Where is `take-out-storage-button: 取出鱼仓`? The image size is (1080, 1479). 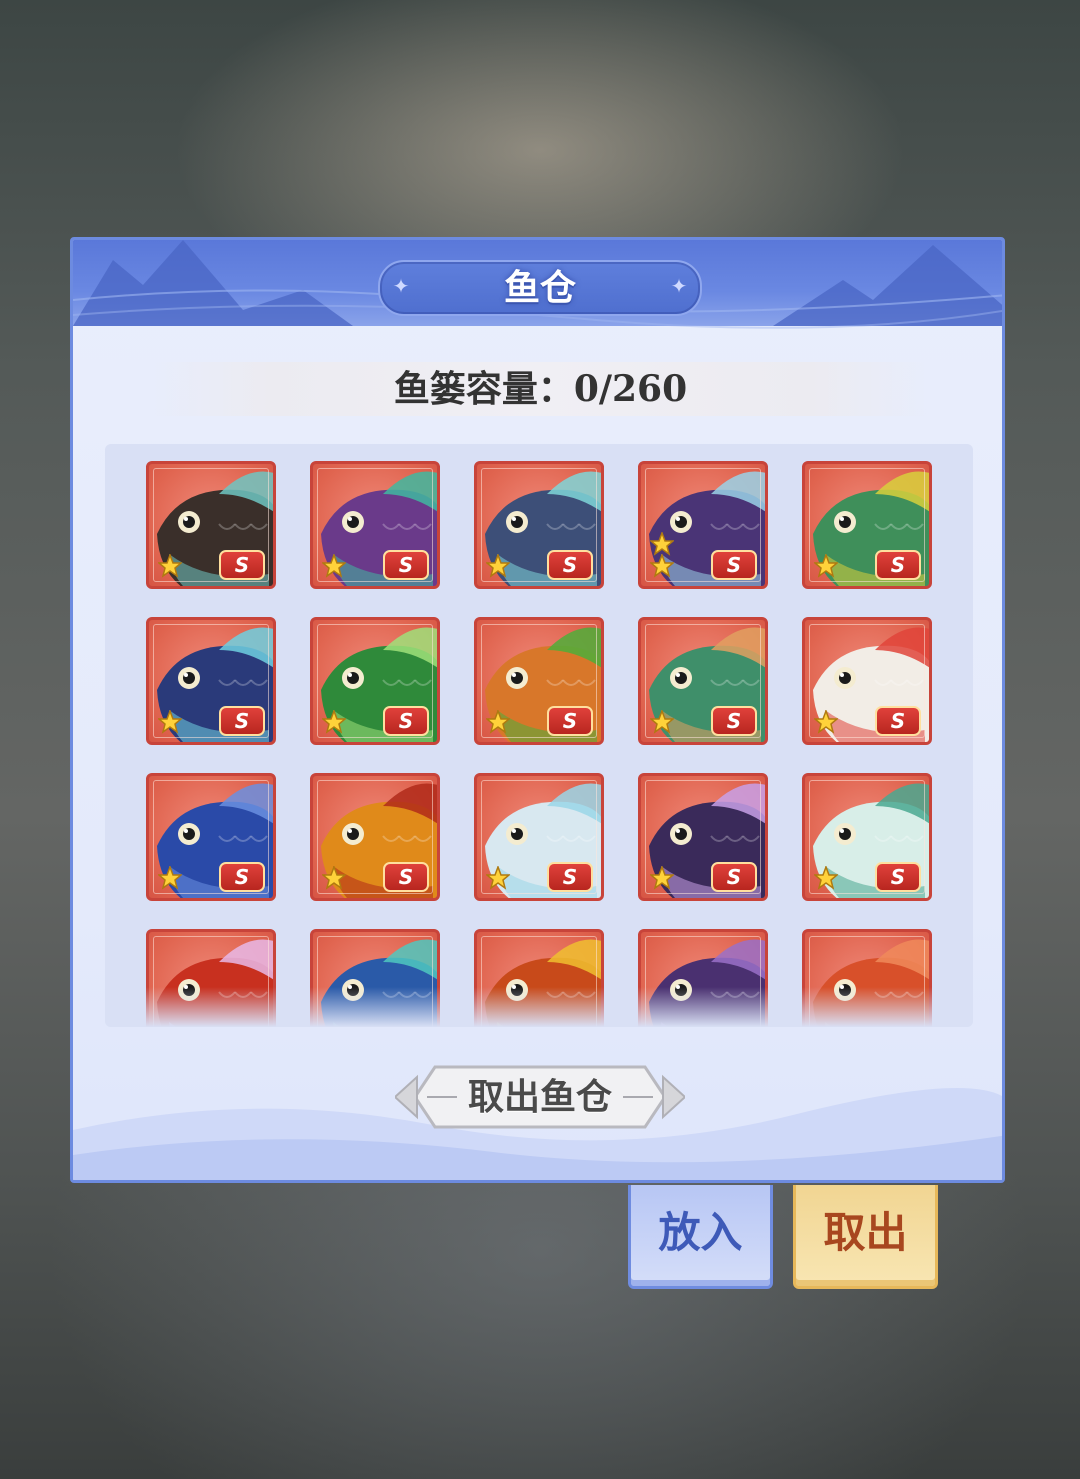 take-out-storage-button: 取出鱼仓 is located at coordinates (540, 1097).